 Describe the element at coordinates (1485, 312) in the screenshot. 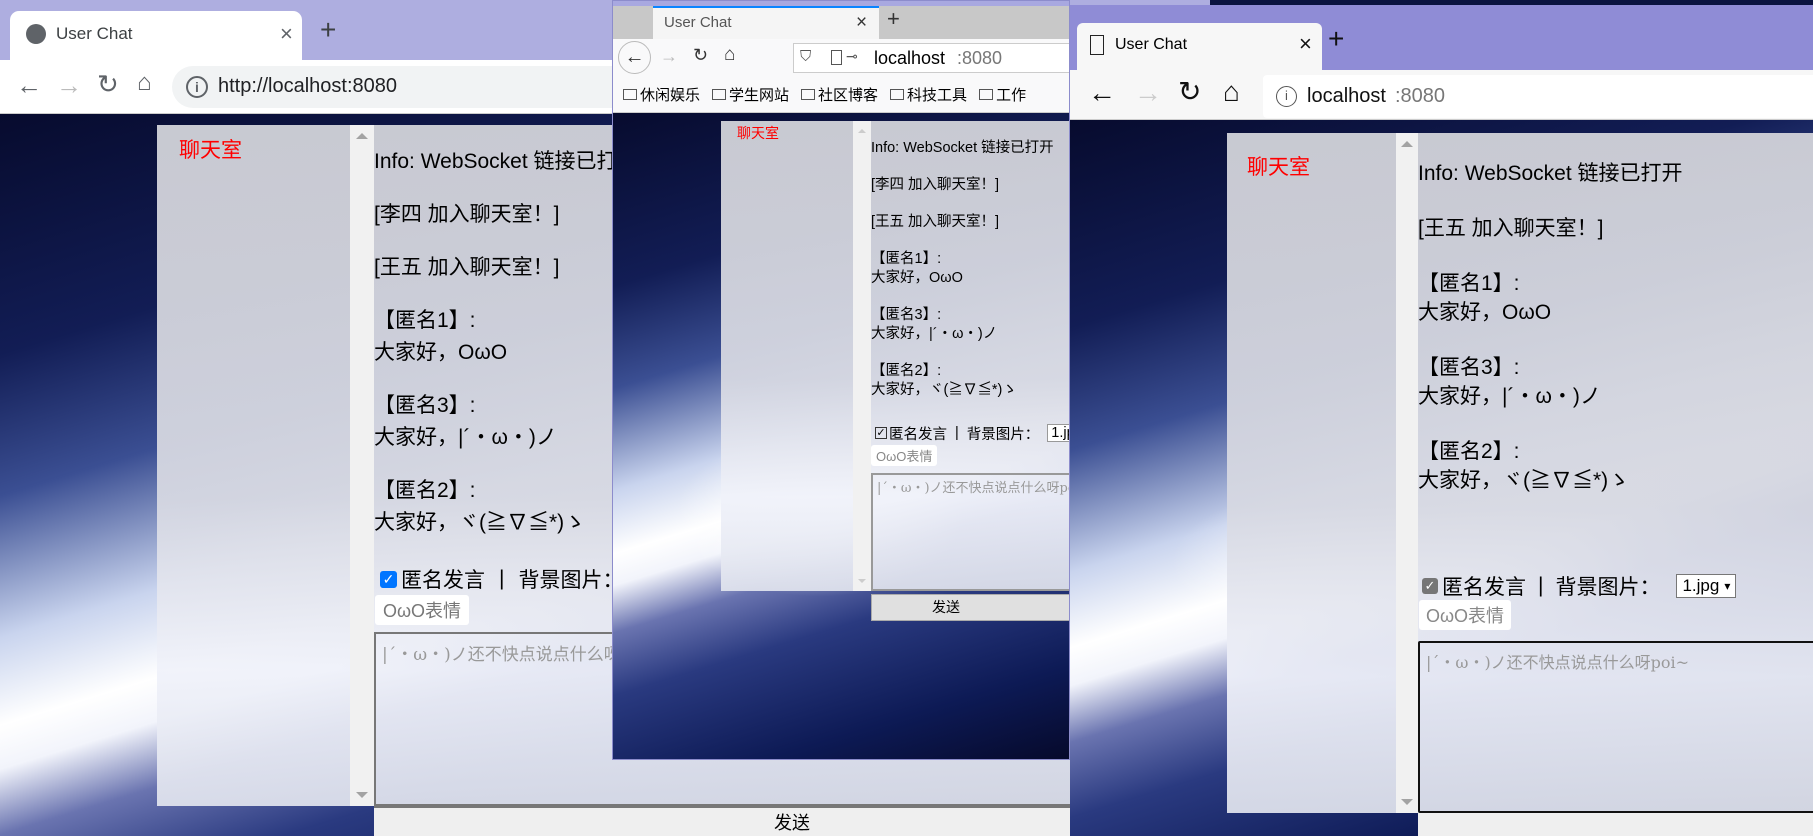

I see `message-text: 大家好，OωO` at that location.